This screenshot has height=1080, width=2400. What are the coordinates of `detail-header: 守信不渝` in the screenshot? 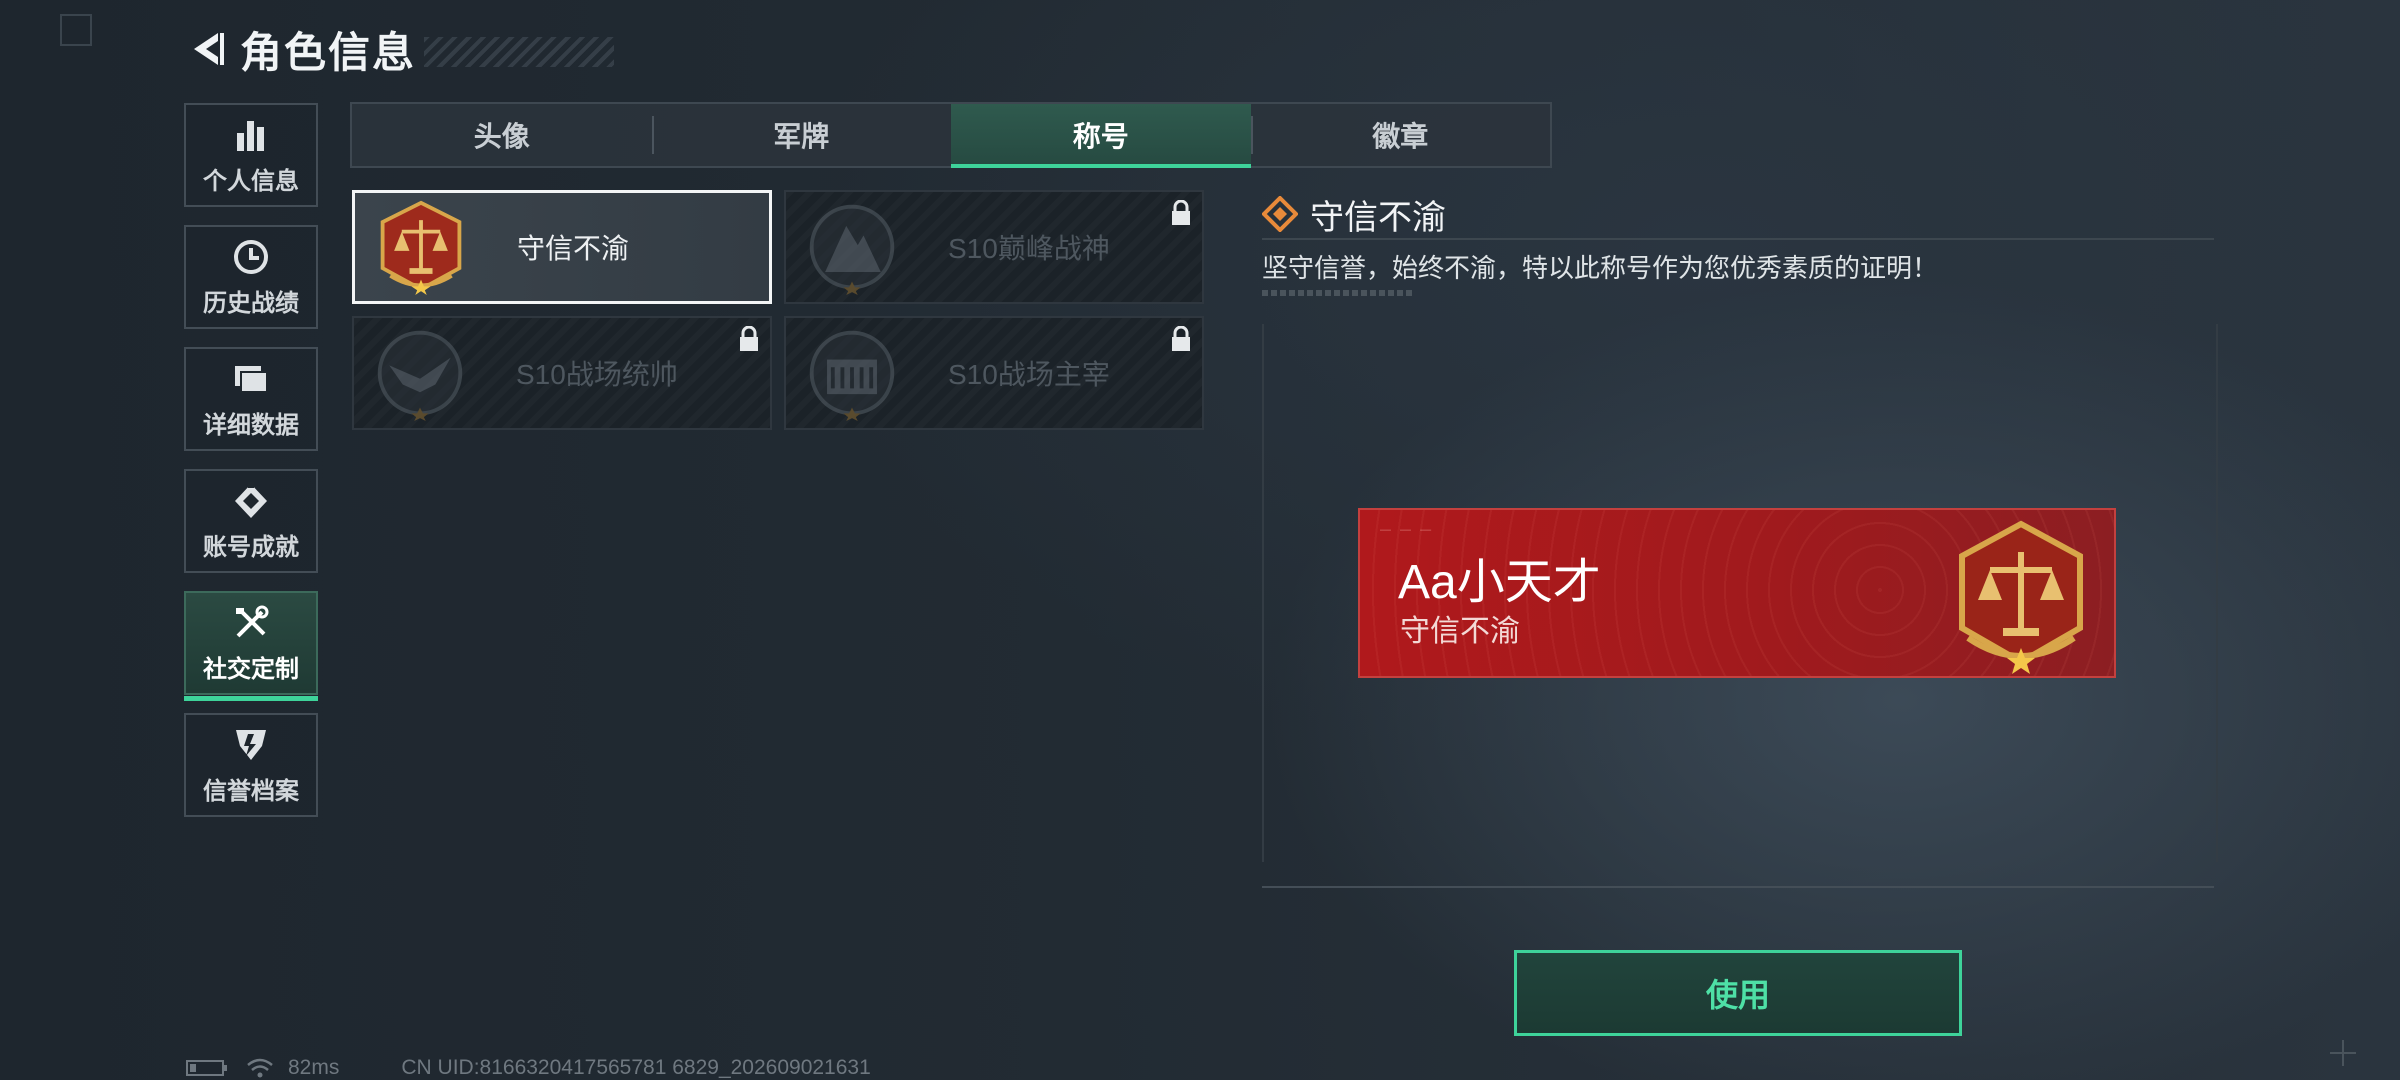 It's located at (1738, 215).